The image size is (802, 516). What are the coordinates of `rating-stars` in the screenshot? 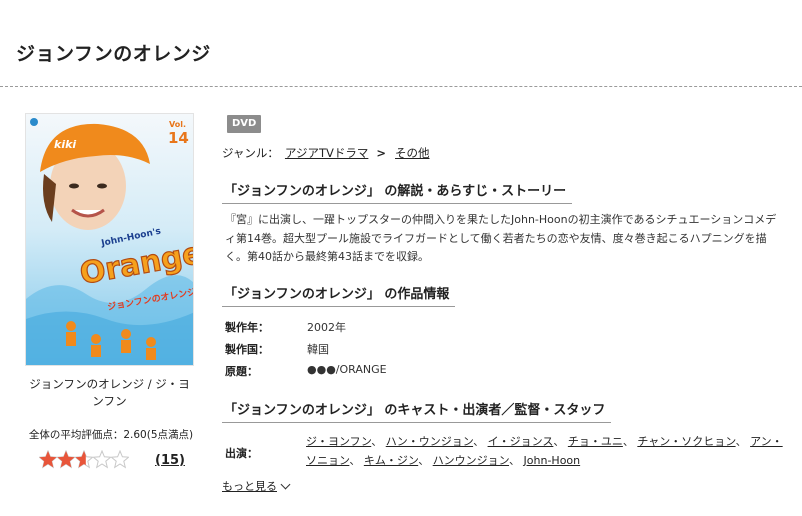 It's located at (84, 460).